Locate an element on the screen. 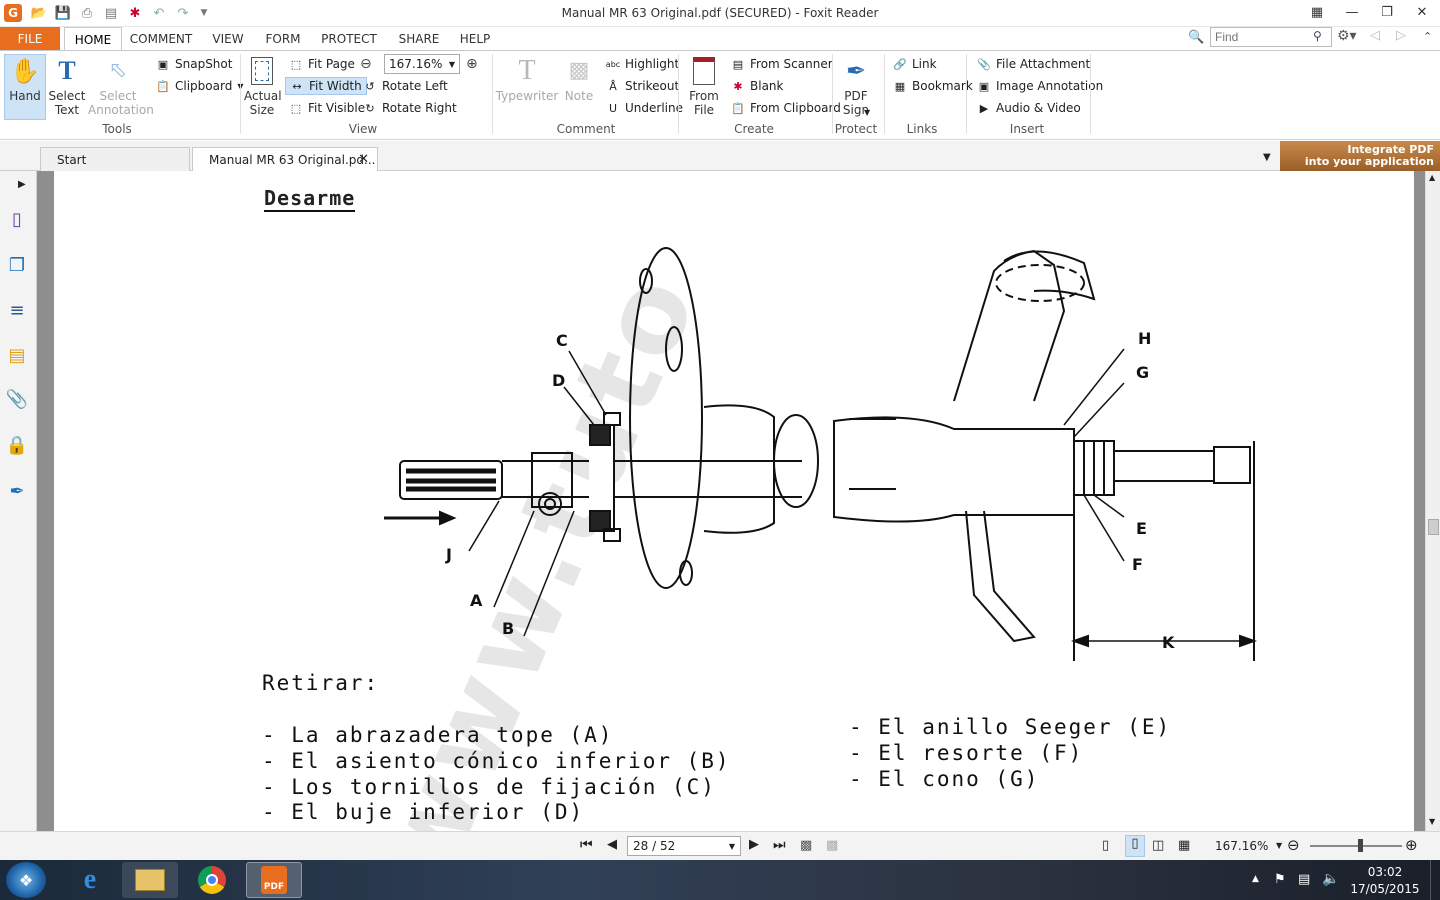 The width and height of the screenshot is (1440, 900). comments-icon: ▤ is located at coordinates (17, 355).